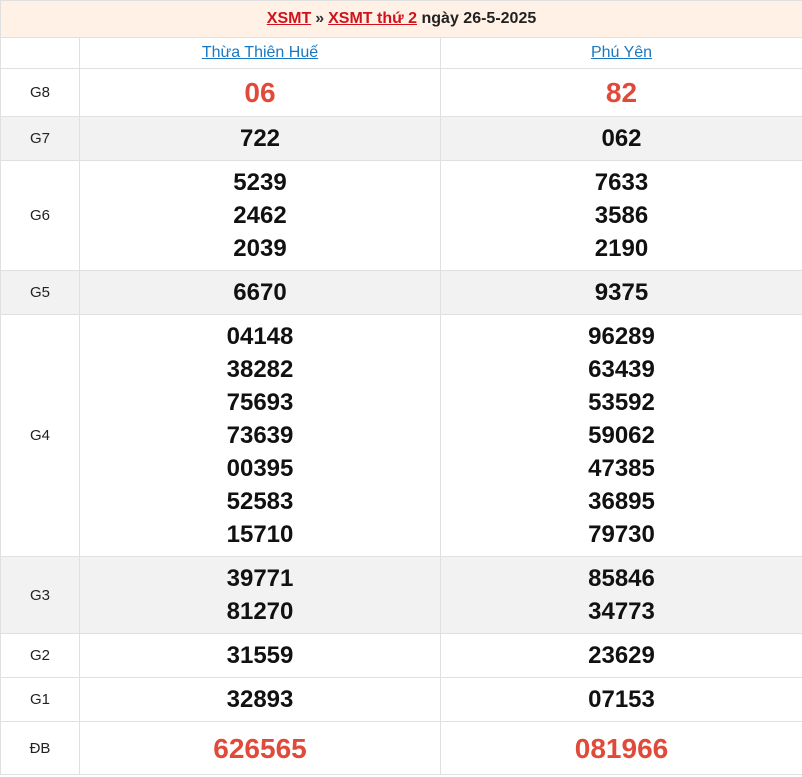  I want to click on prize-number: 81270, so click(260, 611).